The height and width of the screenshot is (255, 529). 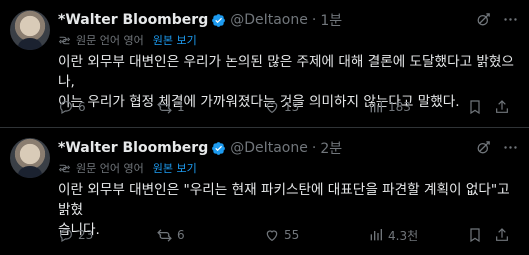 I want to click on view-count: 183, so click(x=399, y=107).